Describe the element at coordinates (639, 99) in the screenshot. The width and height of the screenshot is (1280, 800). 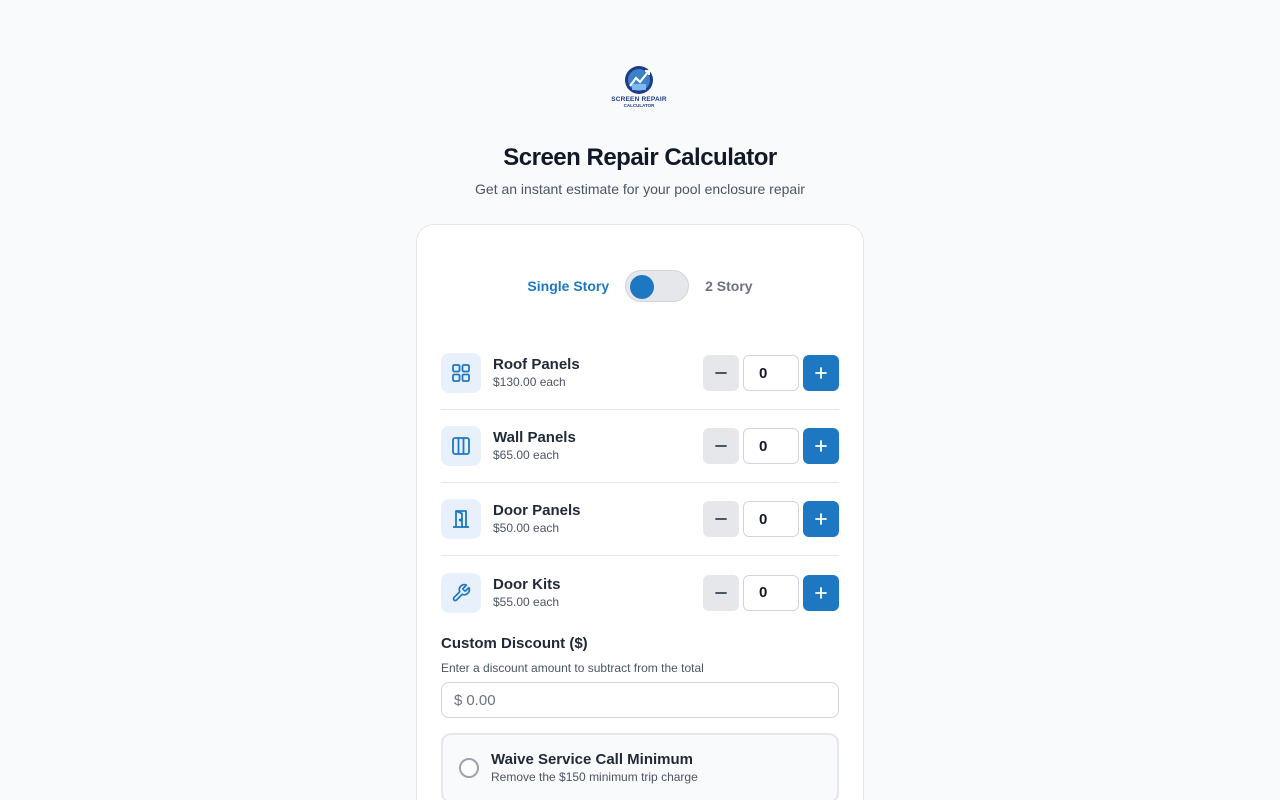
I see `logo-text: SCREEN REPAIR` at that location.